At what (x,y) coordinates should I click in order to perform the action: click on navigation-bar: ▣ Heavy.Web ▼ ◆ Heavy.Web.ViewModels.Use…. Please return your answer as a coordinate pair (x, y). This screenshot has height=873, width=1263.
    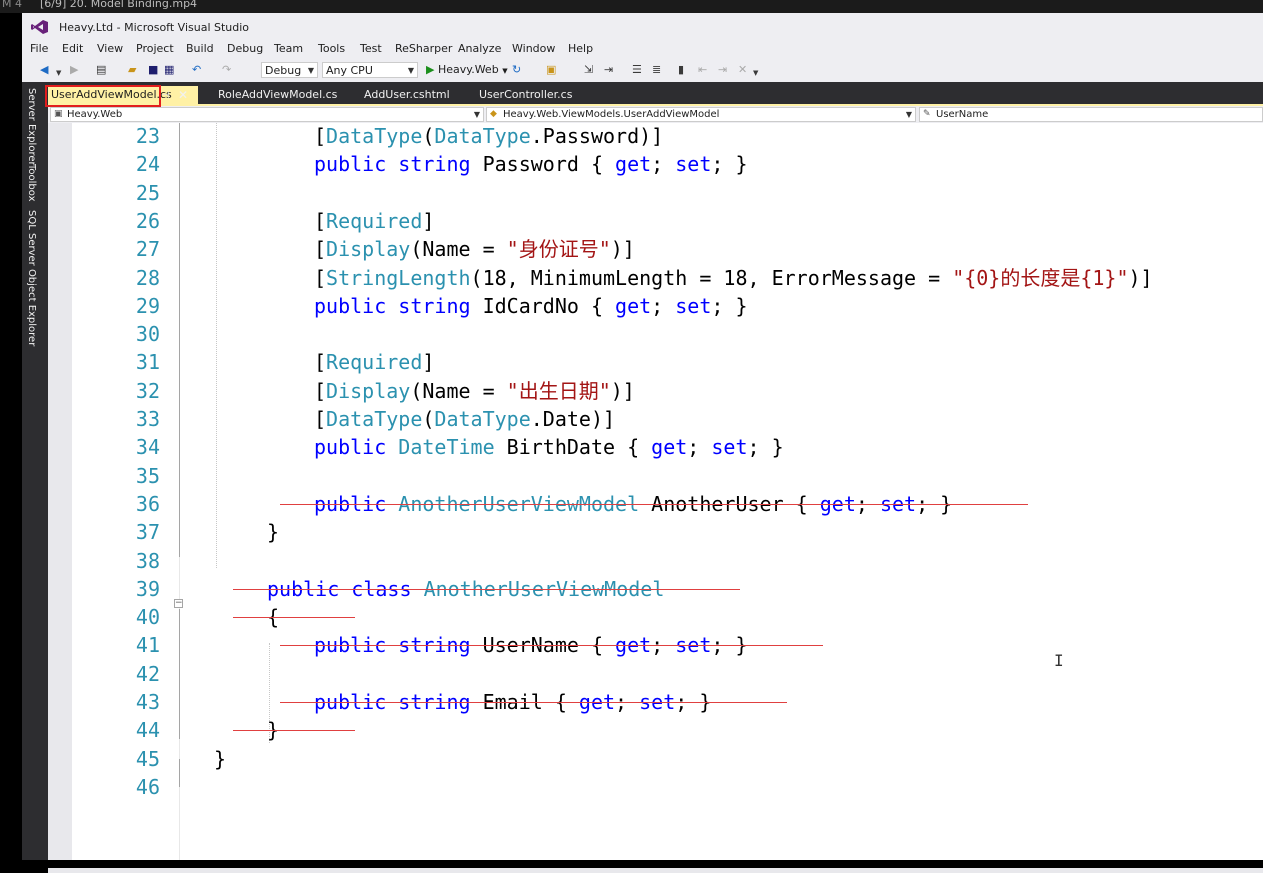
    Looking at the image, I should click on (655, 114).